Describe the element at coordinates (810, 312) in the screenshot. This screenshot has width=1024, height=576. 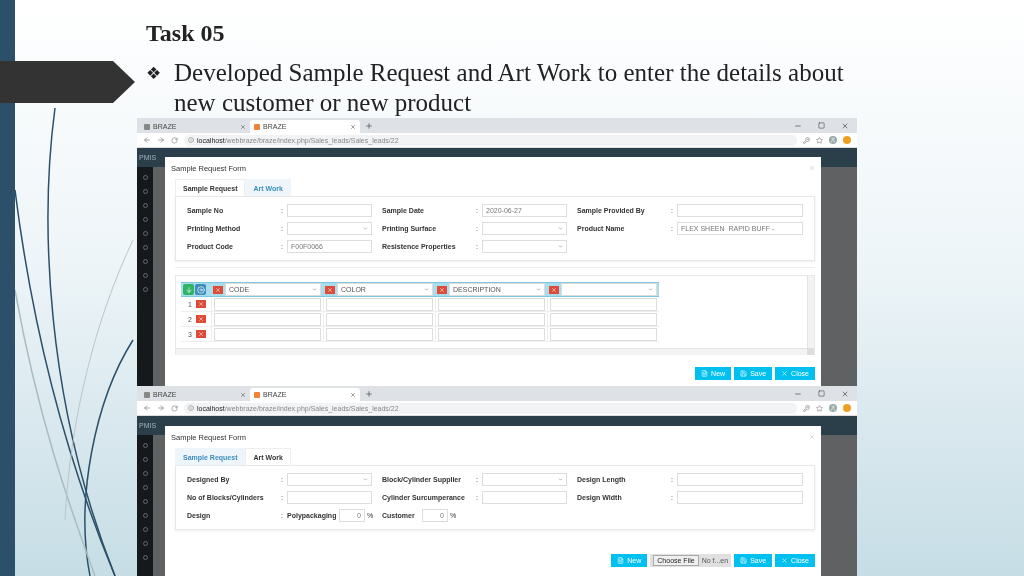
I see `vertical-scrollbar` at that location.